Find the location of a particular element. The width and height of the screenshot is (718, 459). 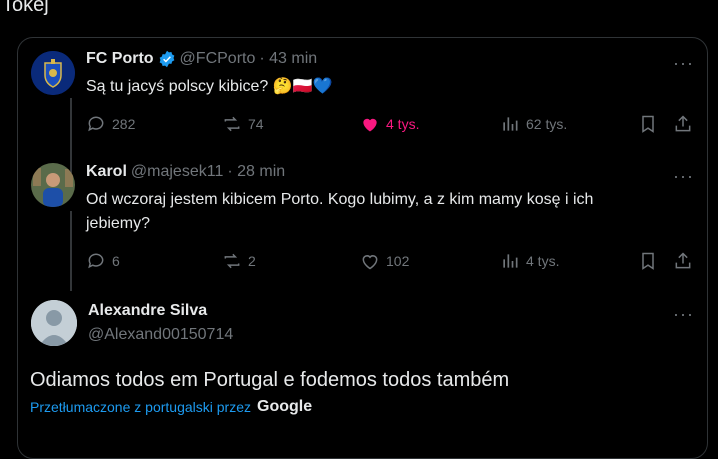

like-count: 4 tys. is located at coordinates (403, 124).